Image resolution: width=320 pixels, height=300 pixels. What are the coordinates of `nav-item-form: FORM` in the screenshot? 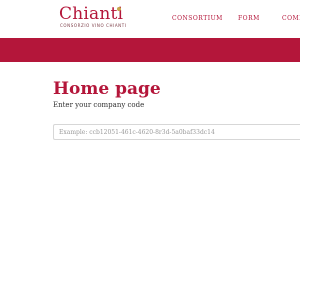 It's located at (249, 19).